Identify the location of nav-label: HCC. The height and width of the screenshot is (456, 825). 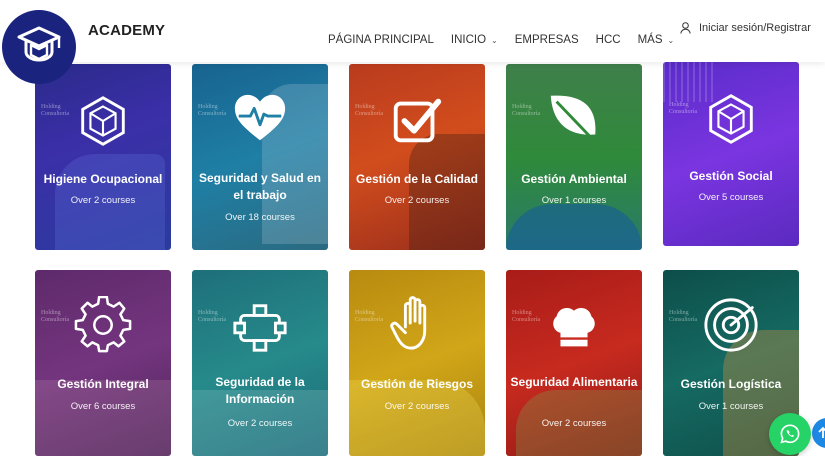
(608, 40).